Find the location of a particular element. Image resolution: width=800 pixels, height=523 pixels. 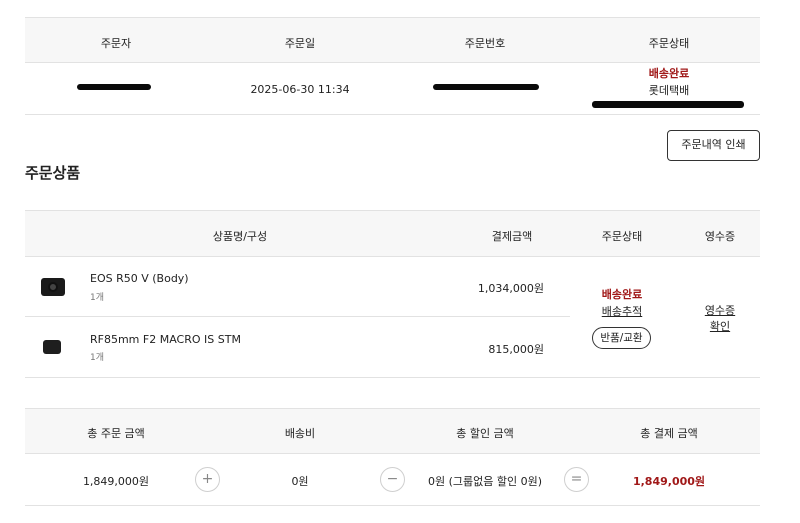

payment-header: 총 결제 금액 is located at coordinates (669, 433).